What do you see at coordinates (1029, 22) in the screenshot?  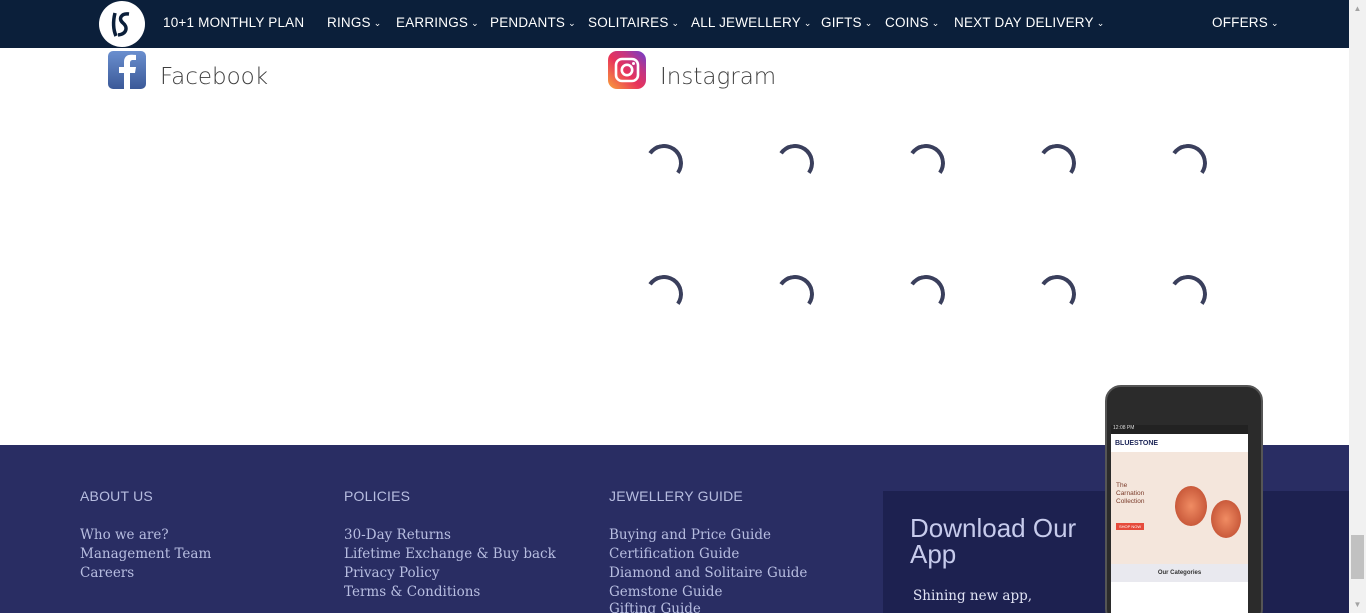 I see `nav-next-day-delivery: NEXT DAY DELIVERY ⌄` at bounding box center [1029, 22].